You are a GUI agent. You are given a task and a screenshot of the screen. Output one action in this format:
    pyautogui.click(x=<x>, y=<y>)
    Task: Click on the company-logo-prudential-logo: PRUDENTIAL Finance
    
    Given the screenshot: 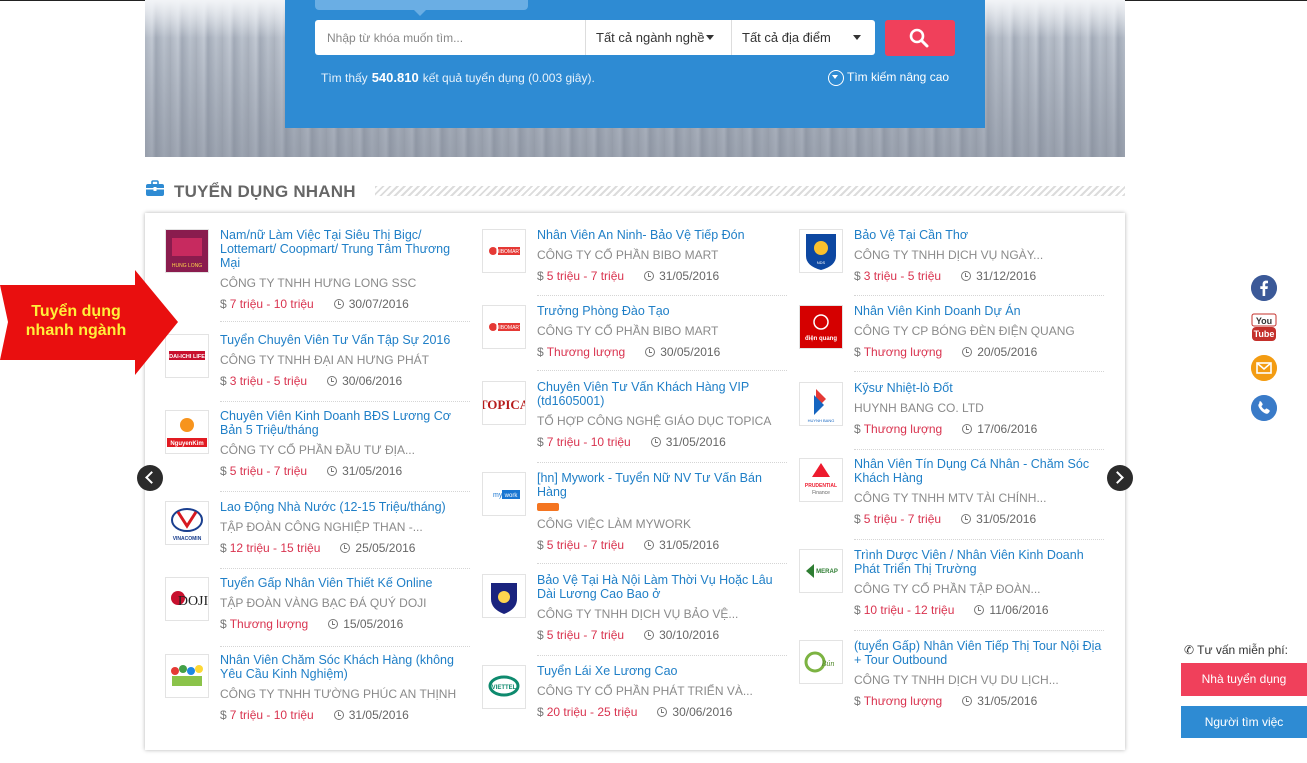 What is the action you would take?
    pyautogui.click(x=821, y=480)
    